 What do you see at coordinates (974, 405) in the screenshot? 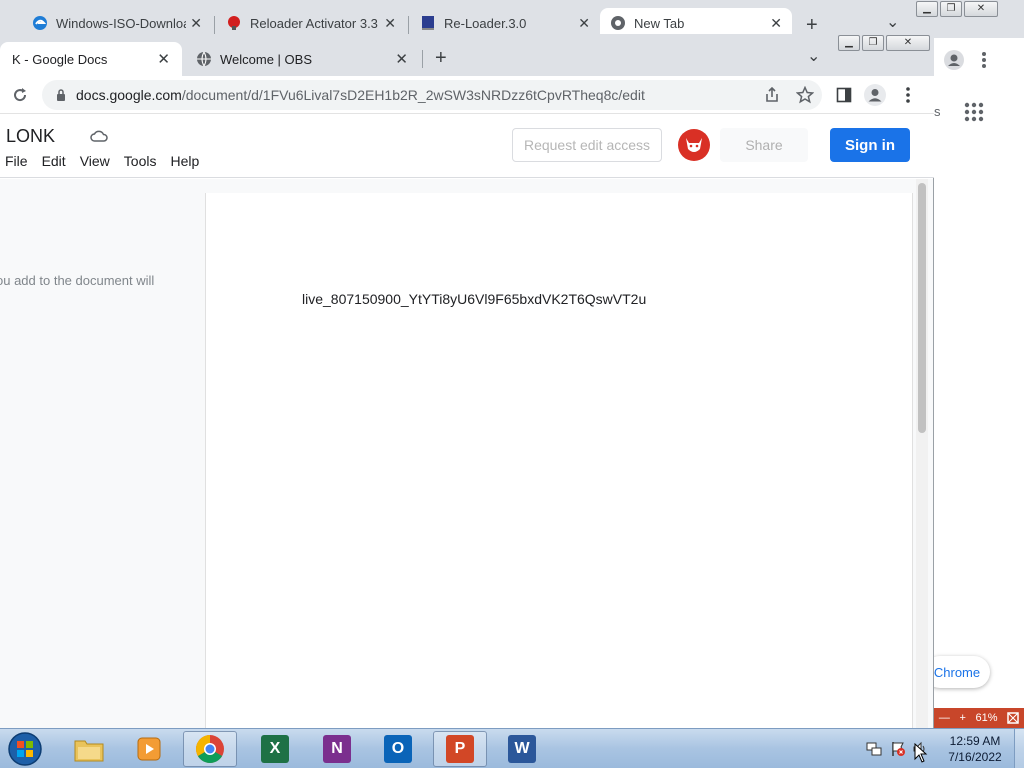
I see `background-new-tab-page: s Chrome` at bounding box center [974, 405].